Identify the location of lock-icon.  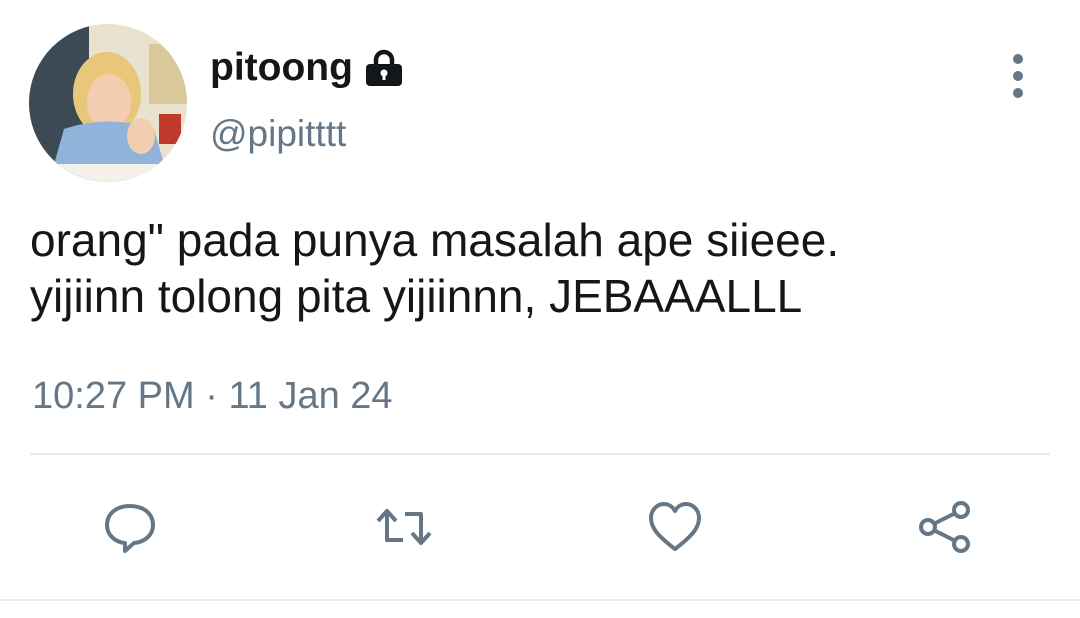
(384, 68).